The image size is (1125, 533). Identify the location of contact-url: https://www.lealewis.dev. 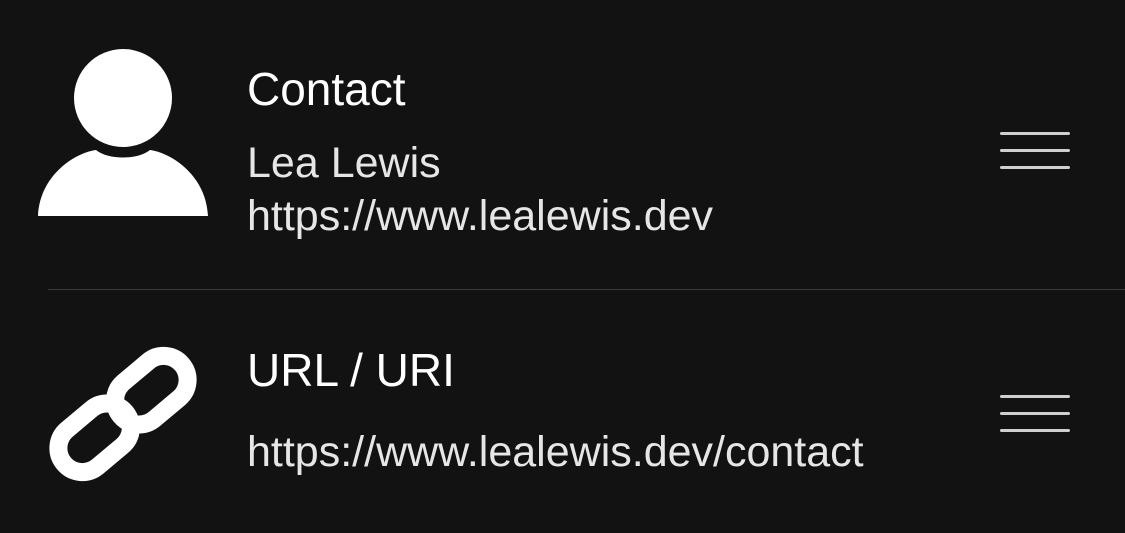
(480, 216).